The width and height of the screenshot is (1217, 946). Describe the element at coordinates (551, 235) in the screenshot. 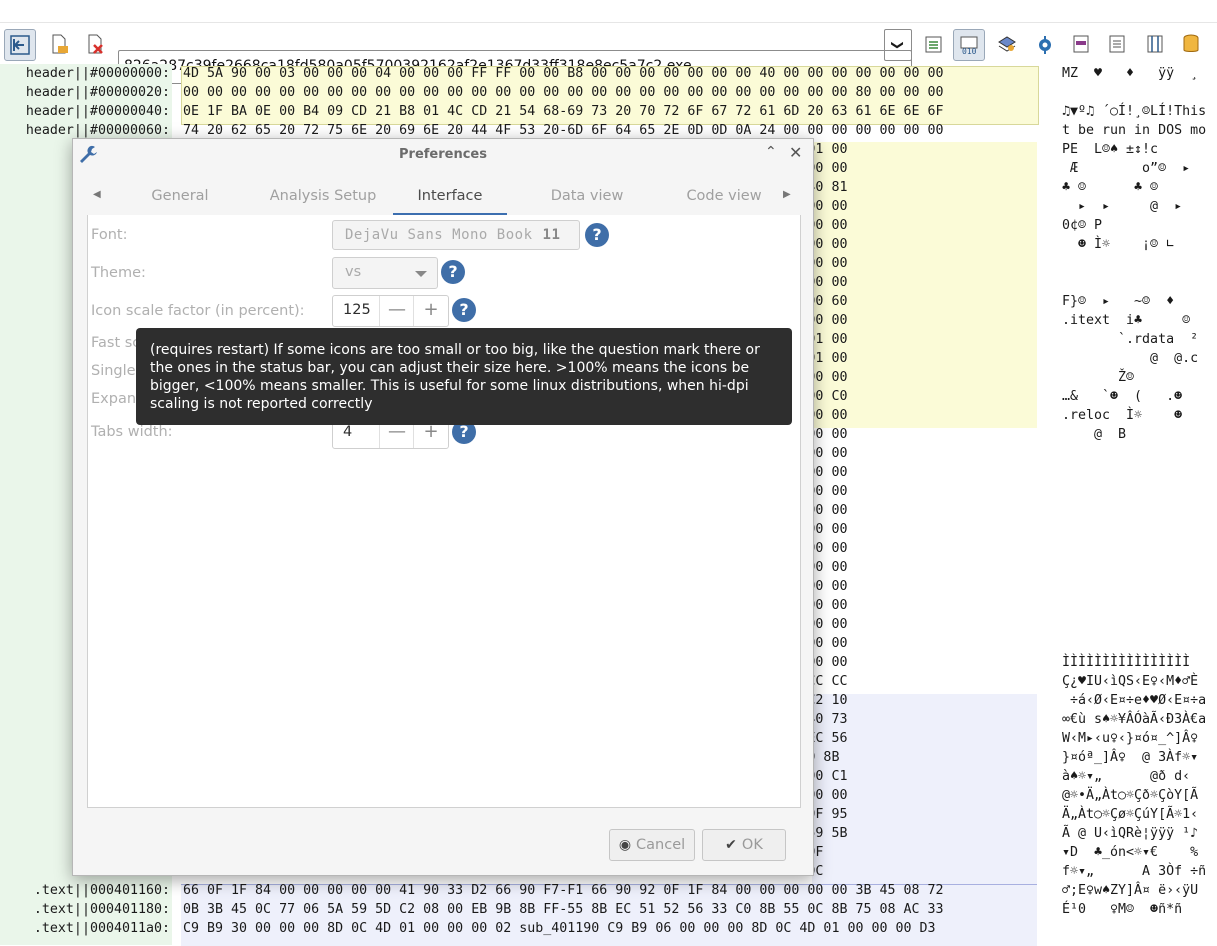

I see `font-size: 11` at that location.